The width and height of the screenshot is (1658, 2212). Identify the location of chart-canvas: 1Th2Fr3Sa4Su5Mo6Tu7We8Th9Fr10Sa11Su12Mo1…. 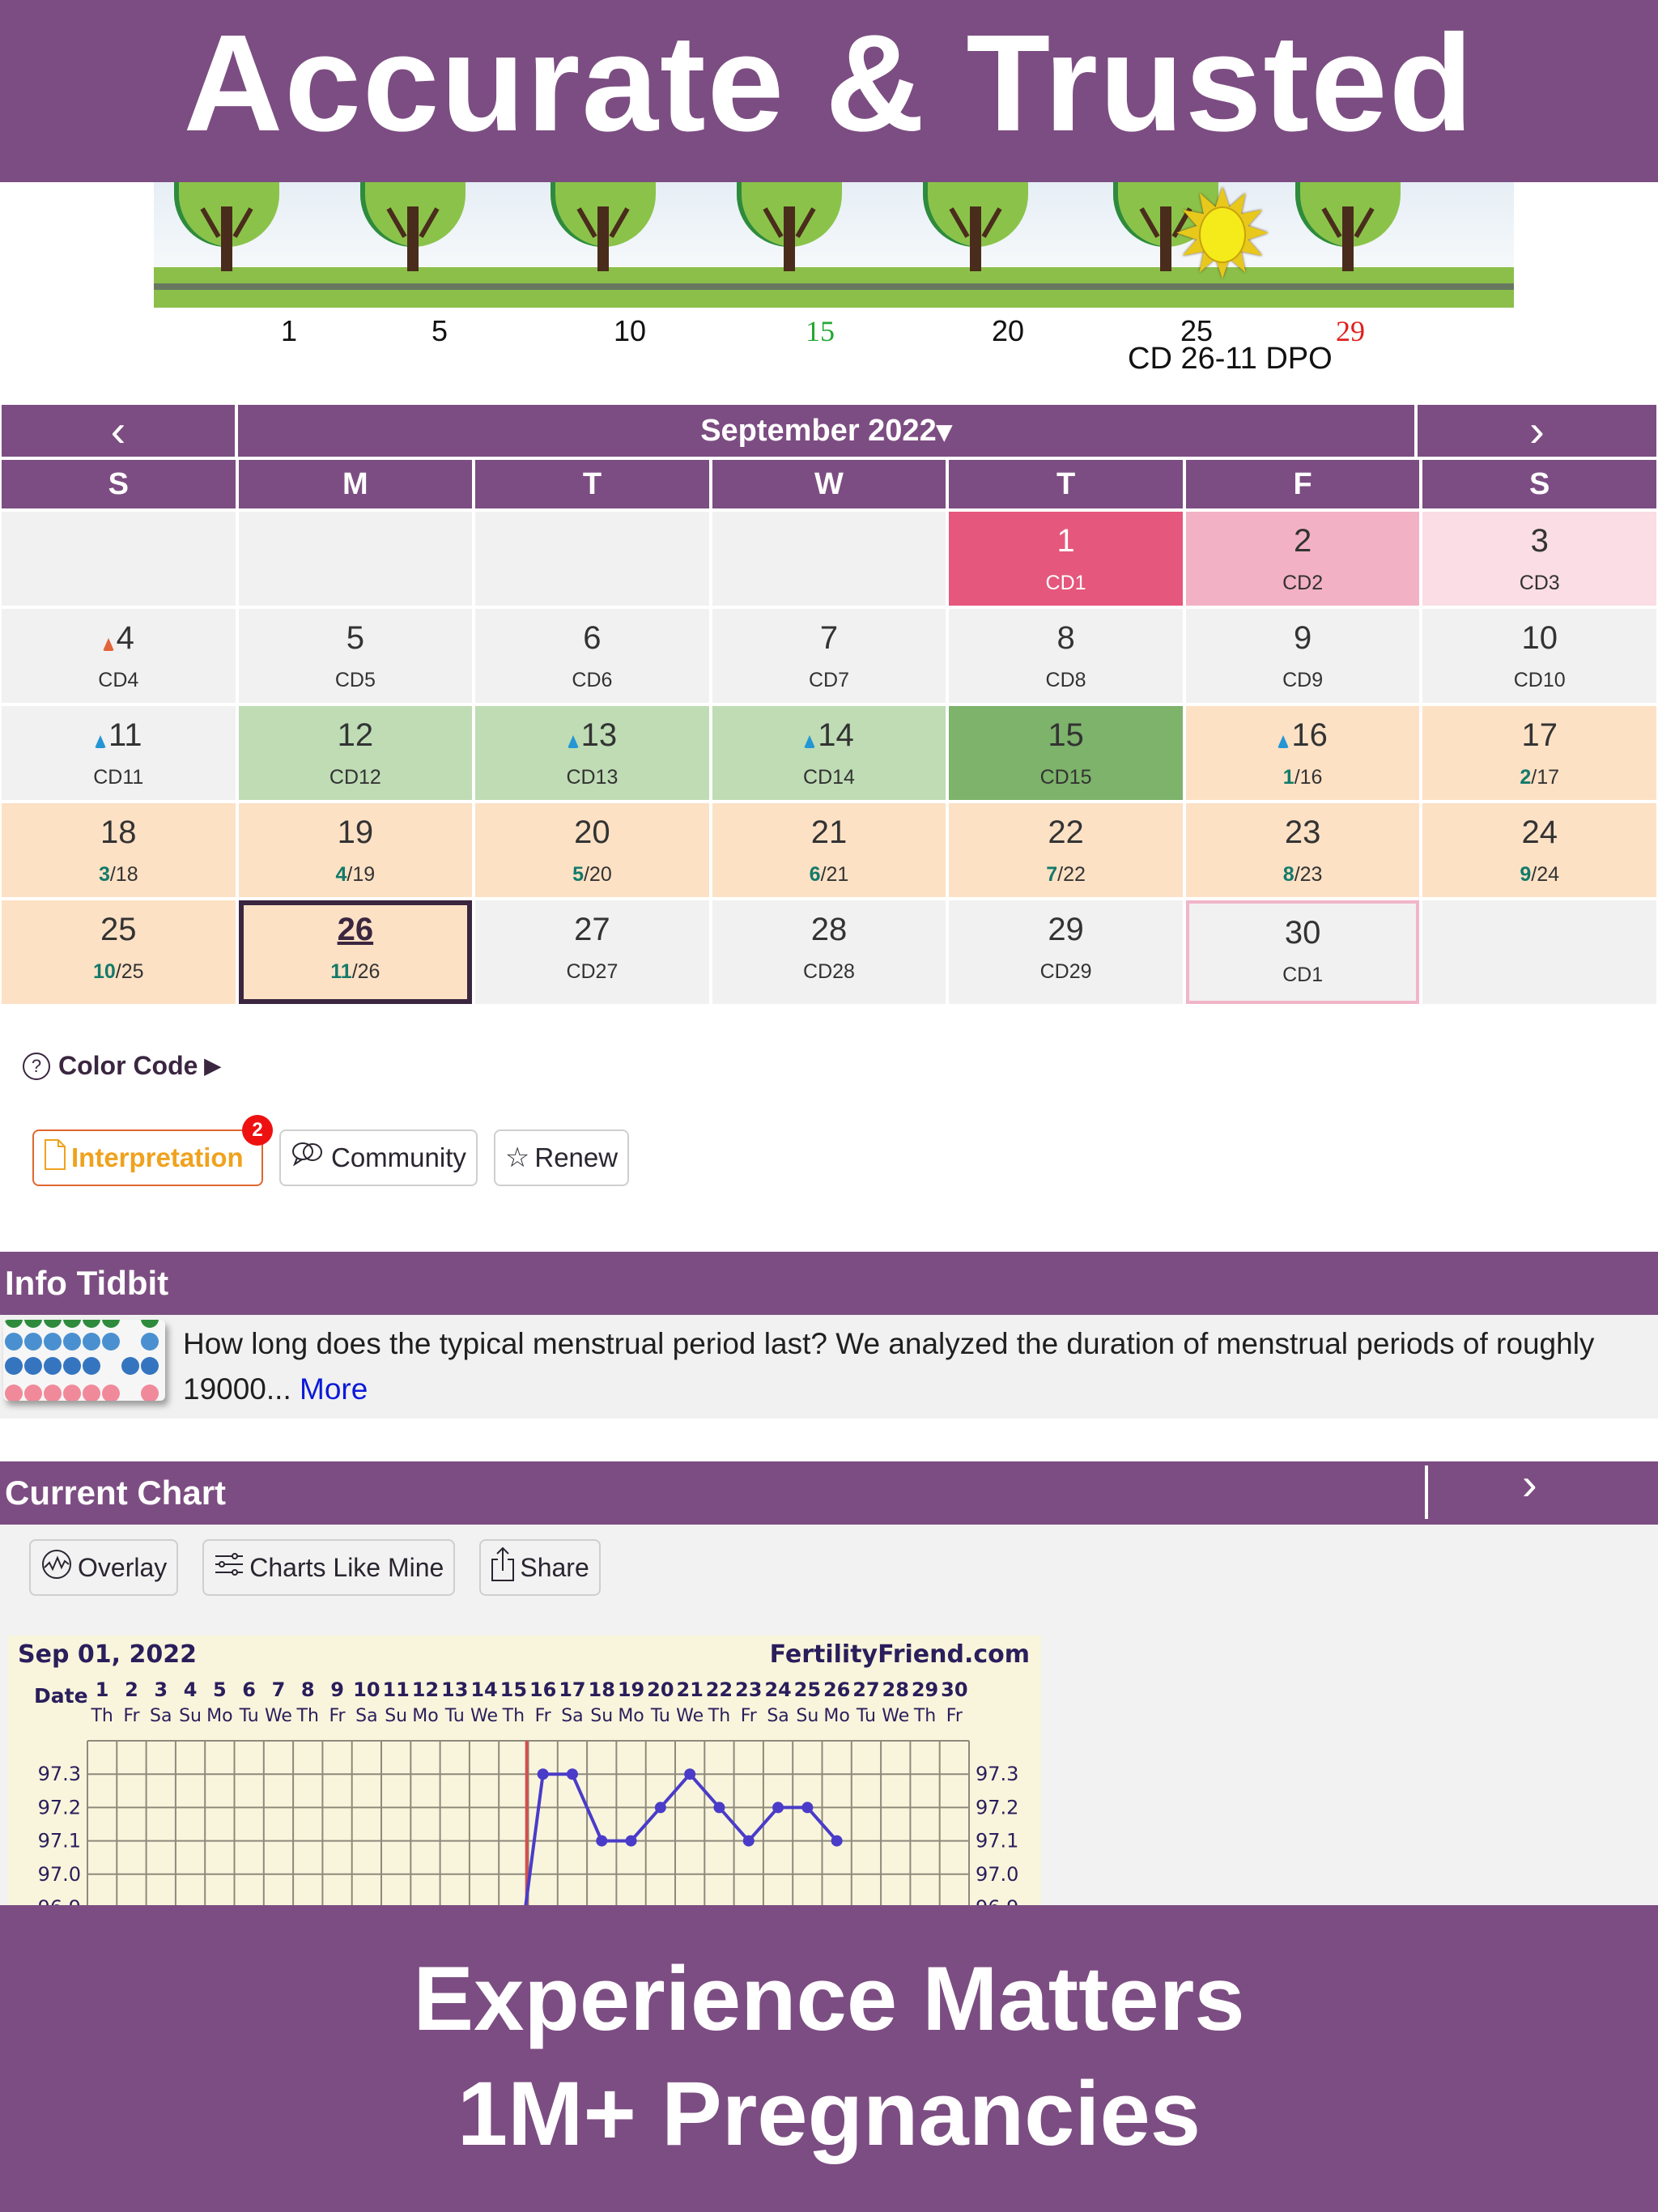
(528, 1795).